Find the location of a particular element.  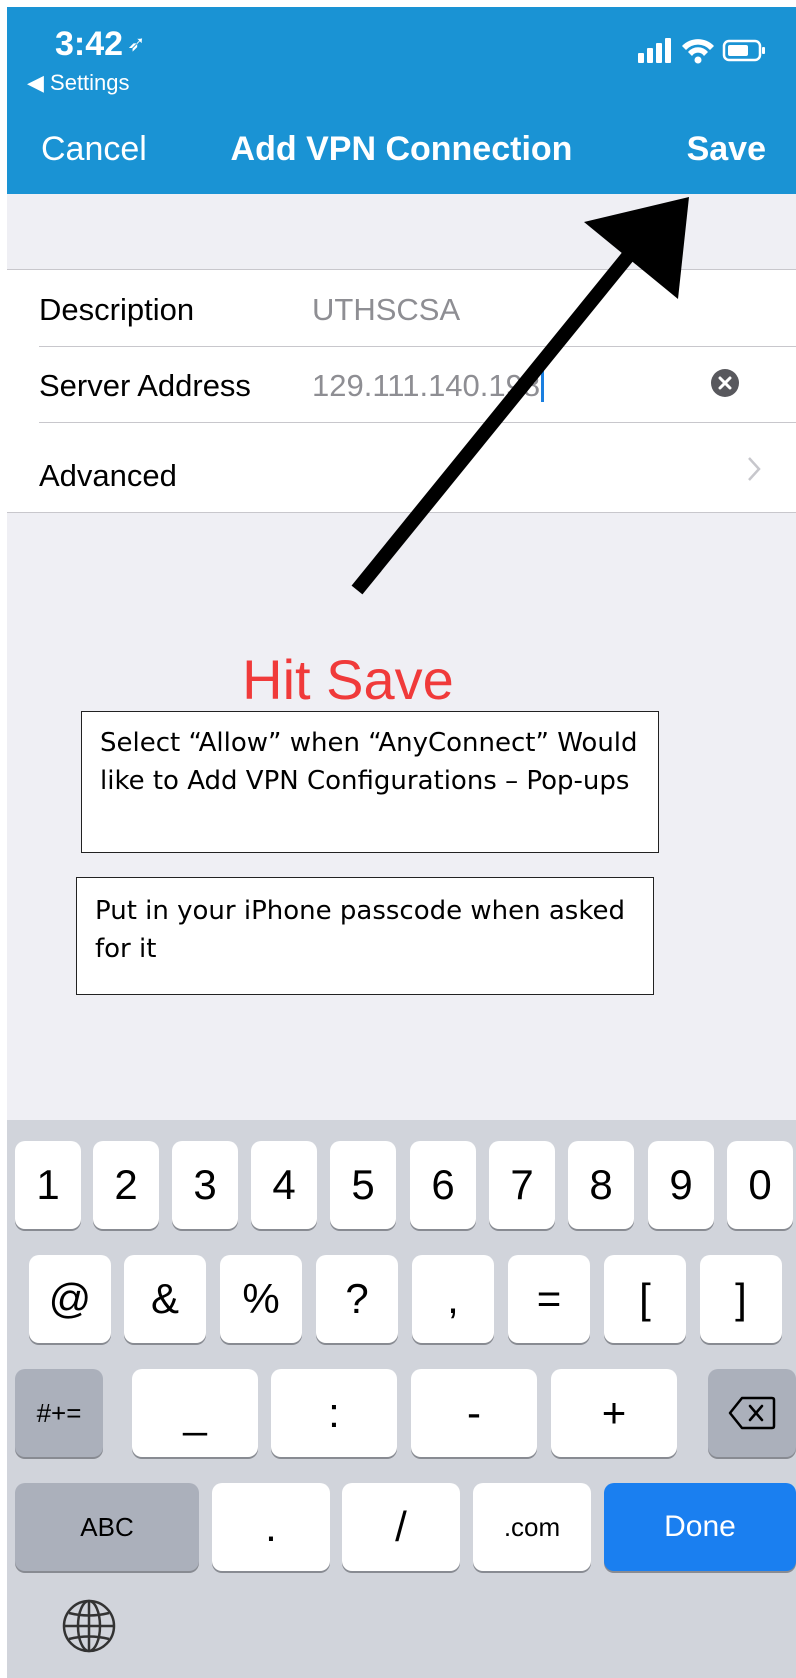

key-6: 6 is located at coordinates (443, 1185).